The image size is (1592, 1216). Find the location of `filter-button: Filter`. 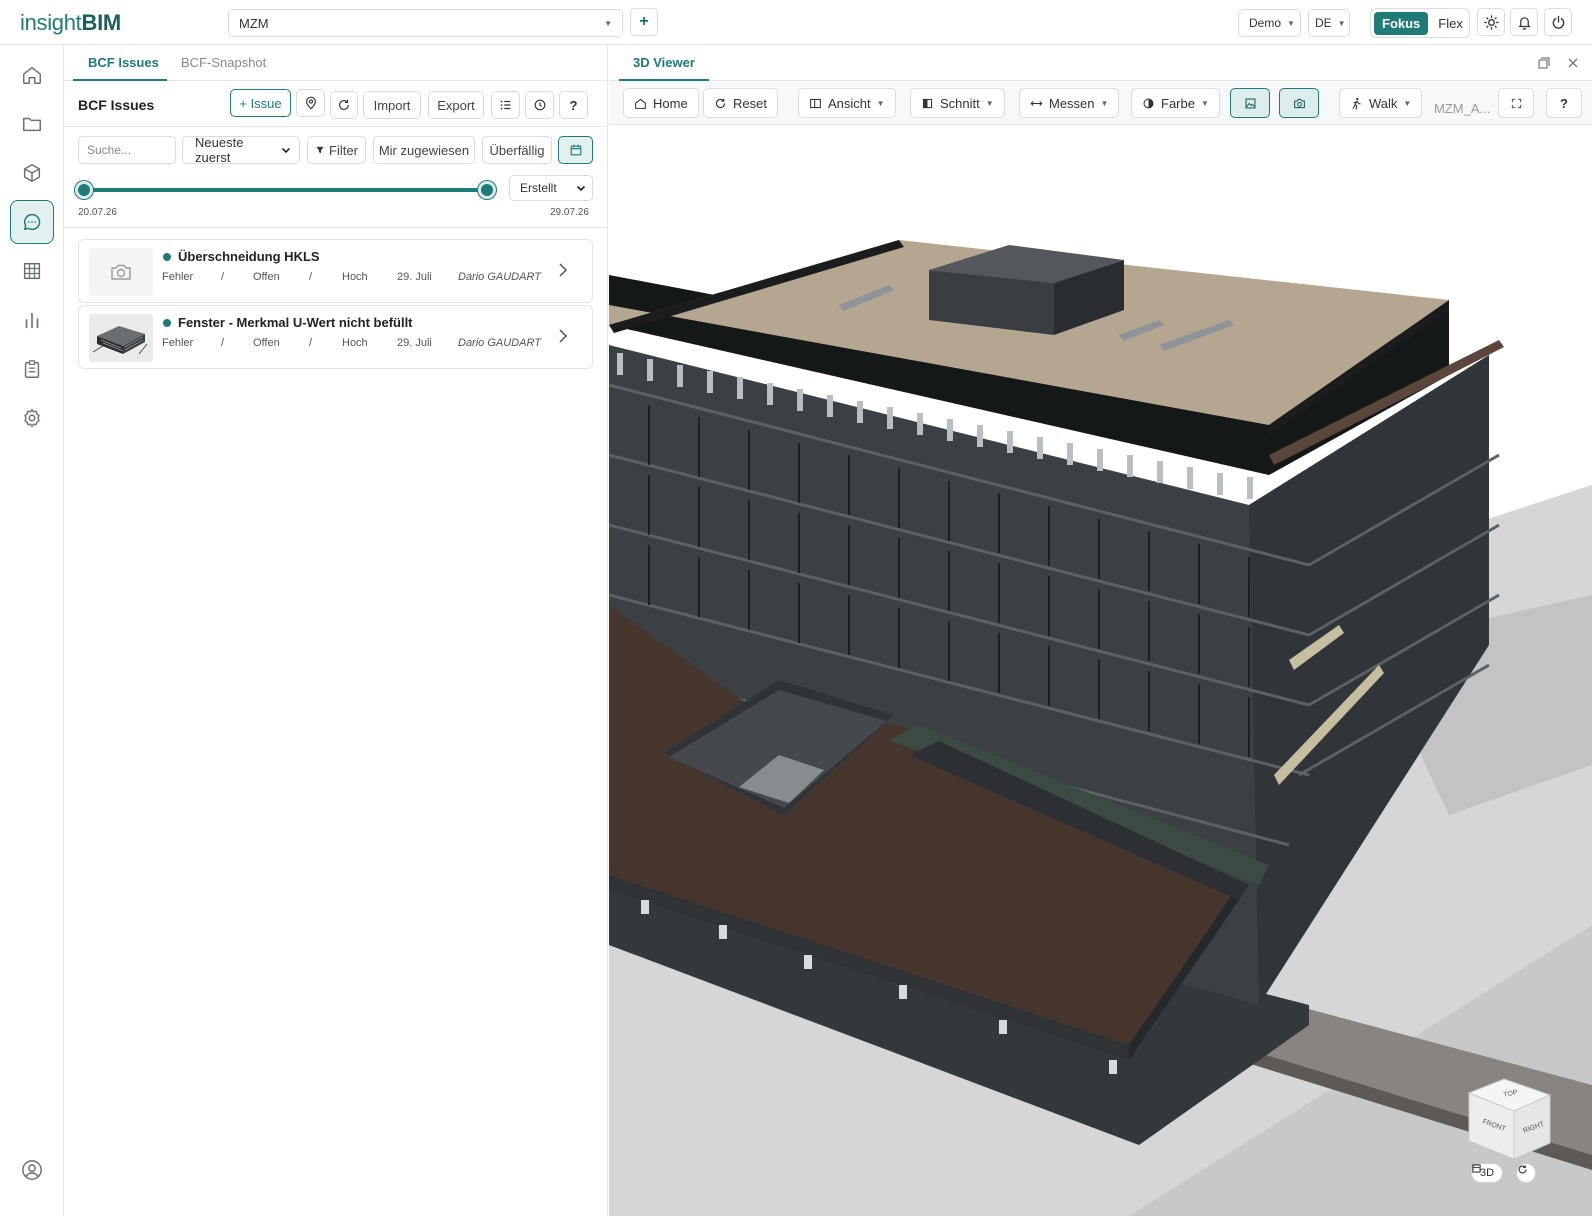

filter-button: Filter is located at coordinates (336, 150).